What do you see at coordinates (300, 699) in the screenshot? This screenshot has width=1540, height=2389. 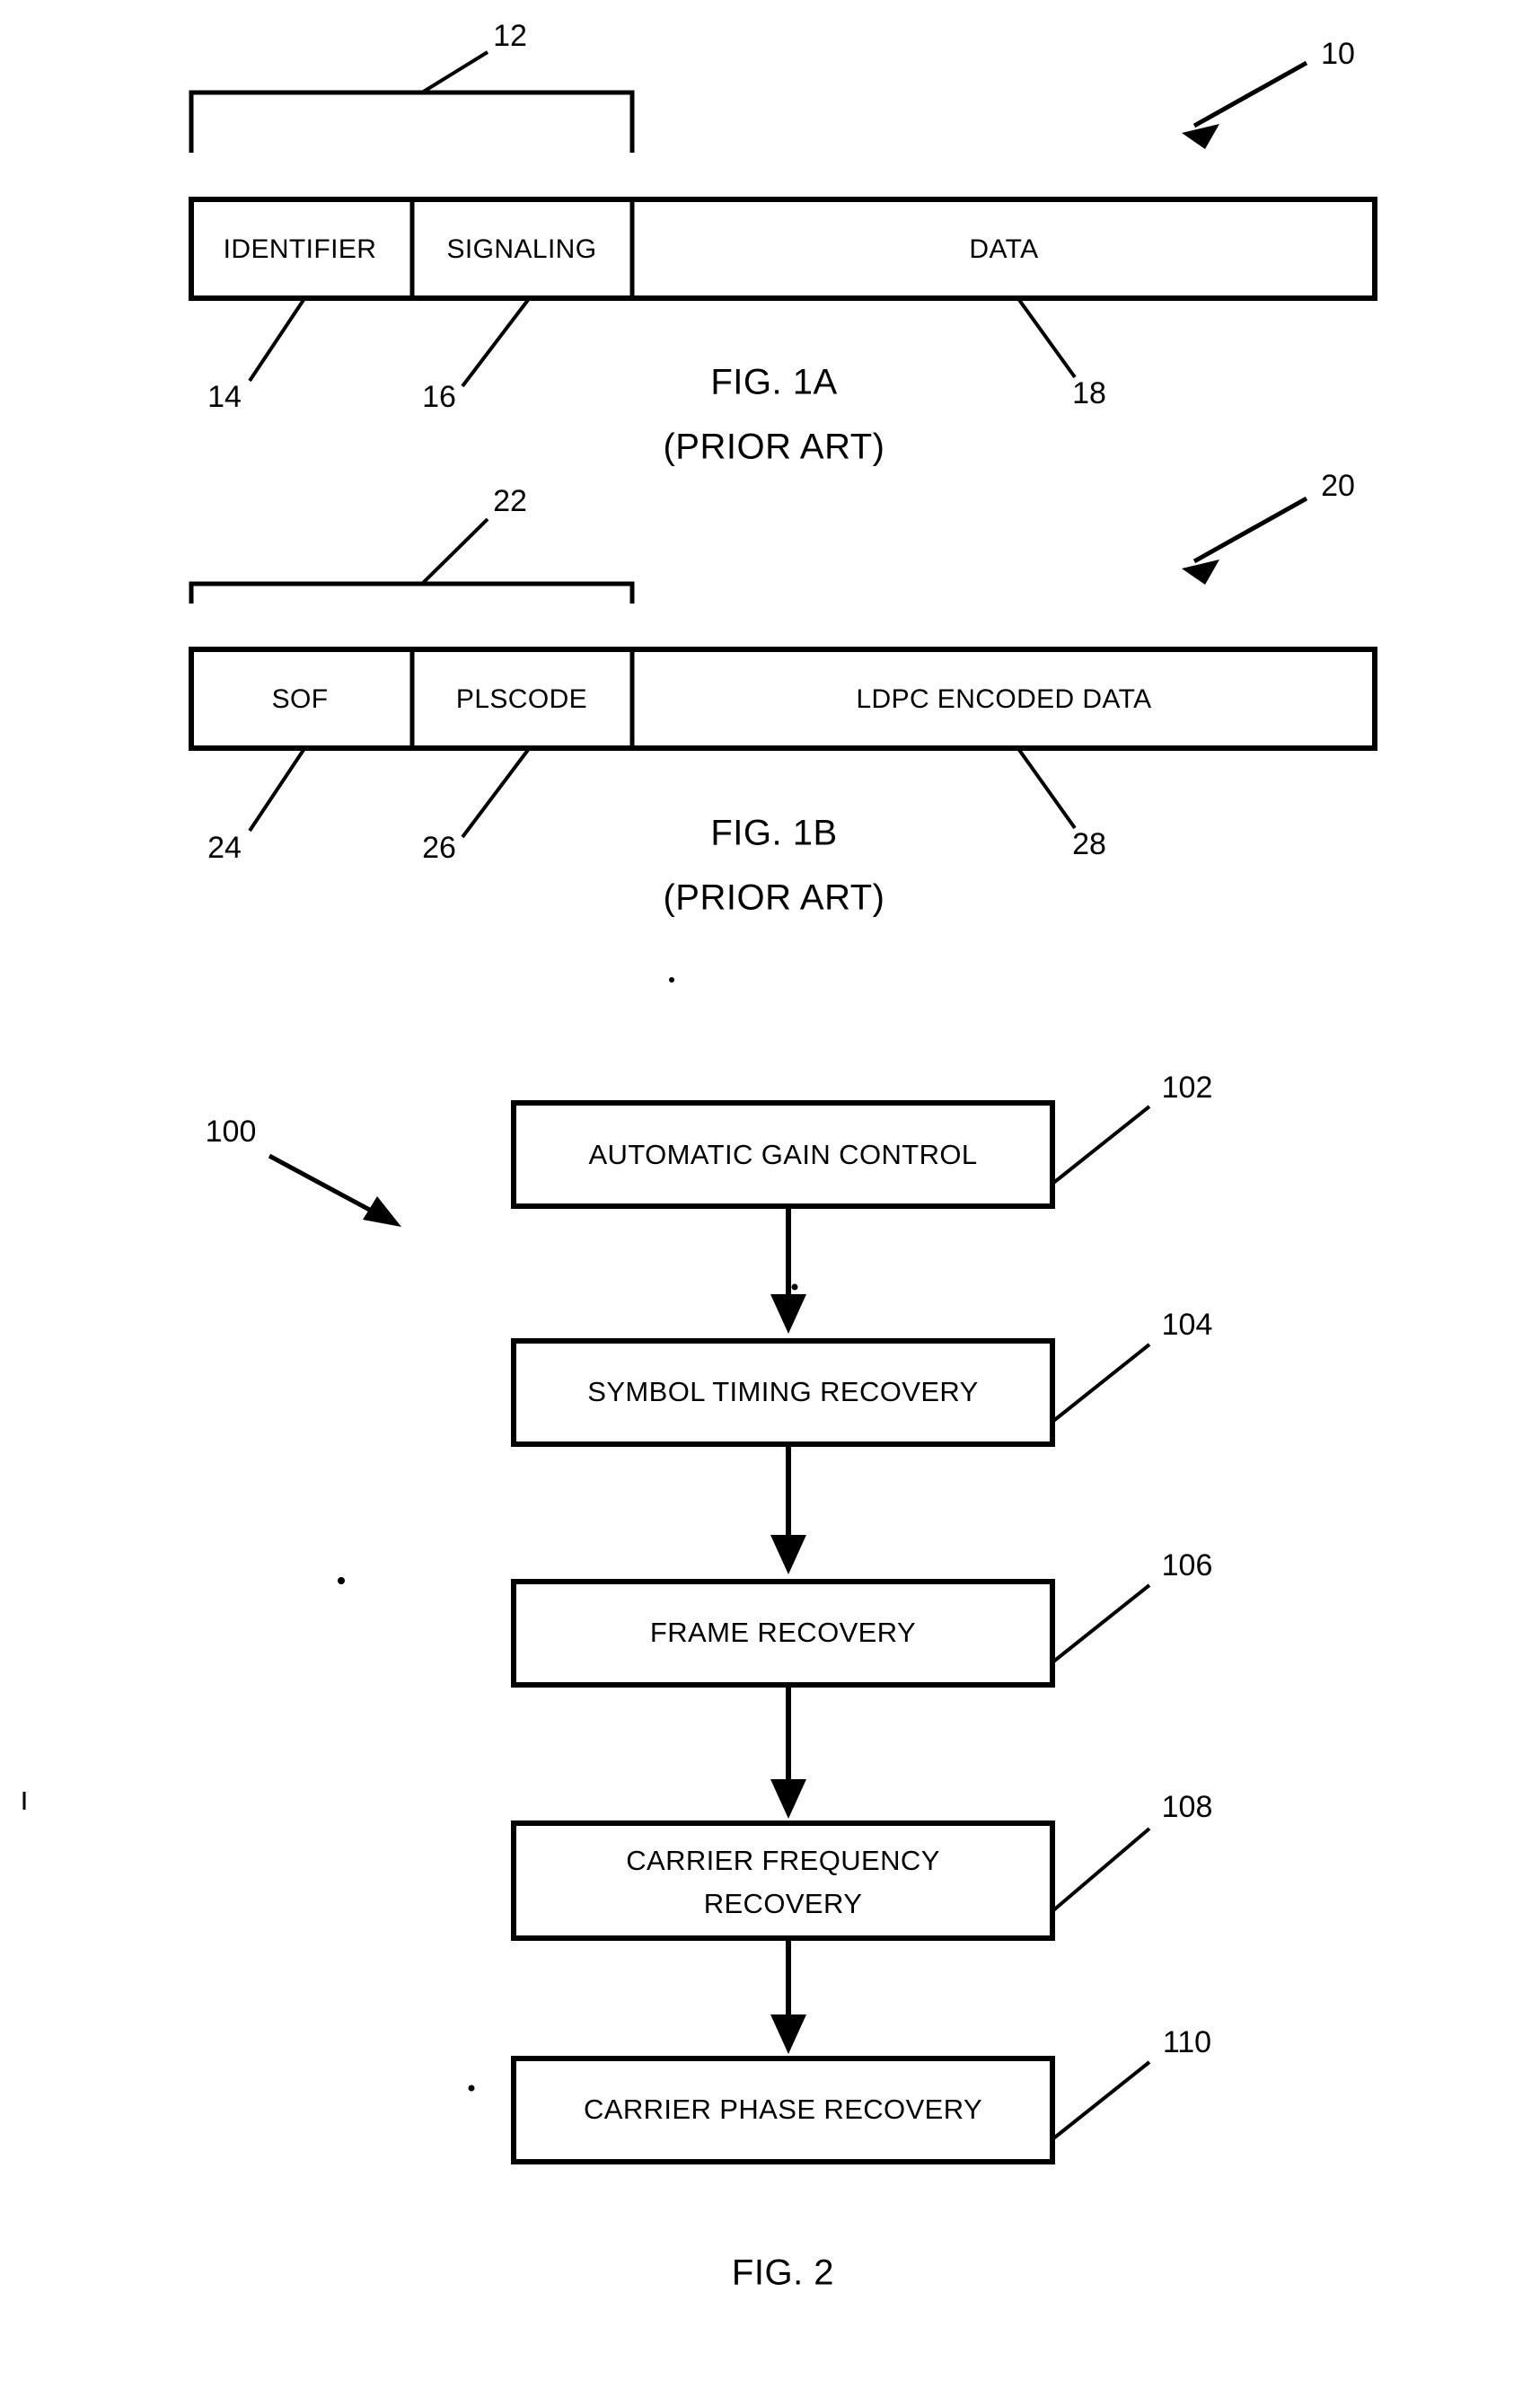 I see `fig1b-cell-sof: SOF` at bounding box center [300, 699].